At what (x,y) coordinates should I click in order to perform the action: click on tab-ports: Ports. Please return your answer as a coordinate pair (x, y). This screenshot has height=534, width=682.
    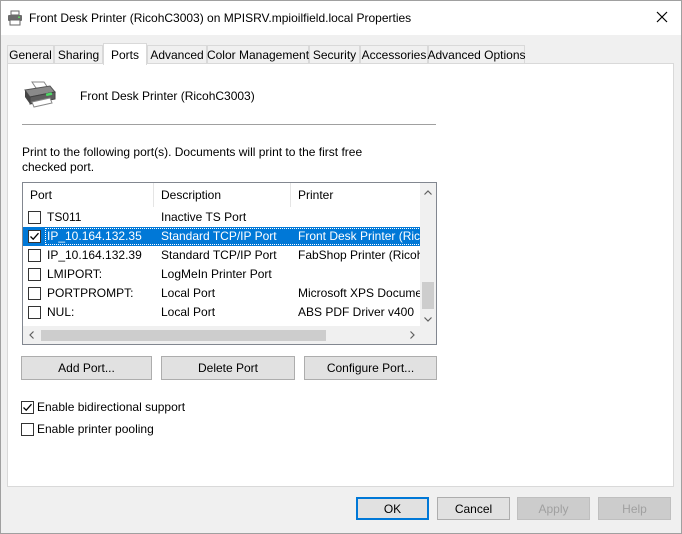
    Looking at the image, I should click on (125, 54).